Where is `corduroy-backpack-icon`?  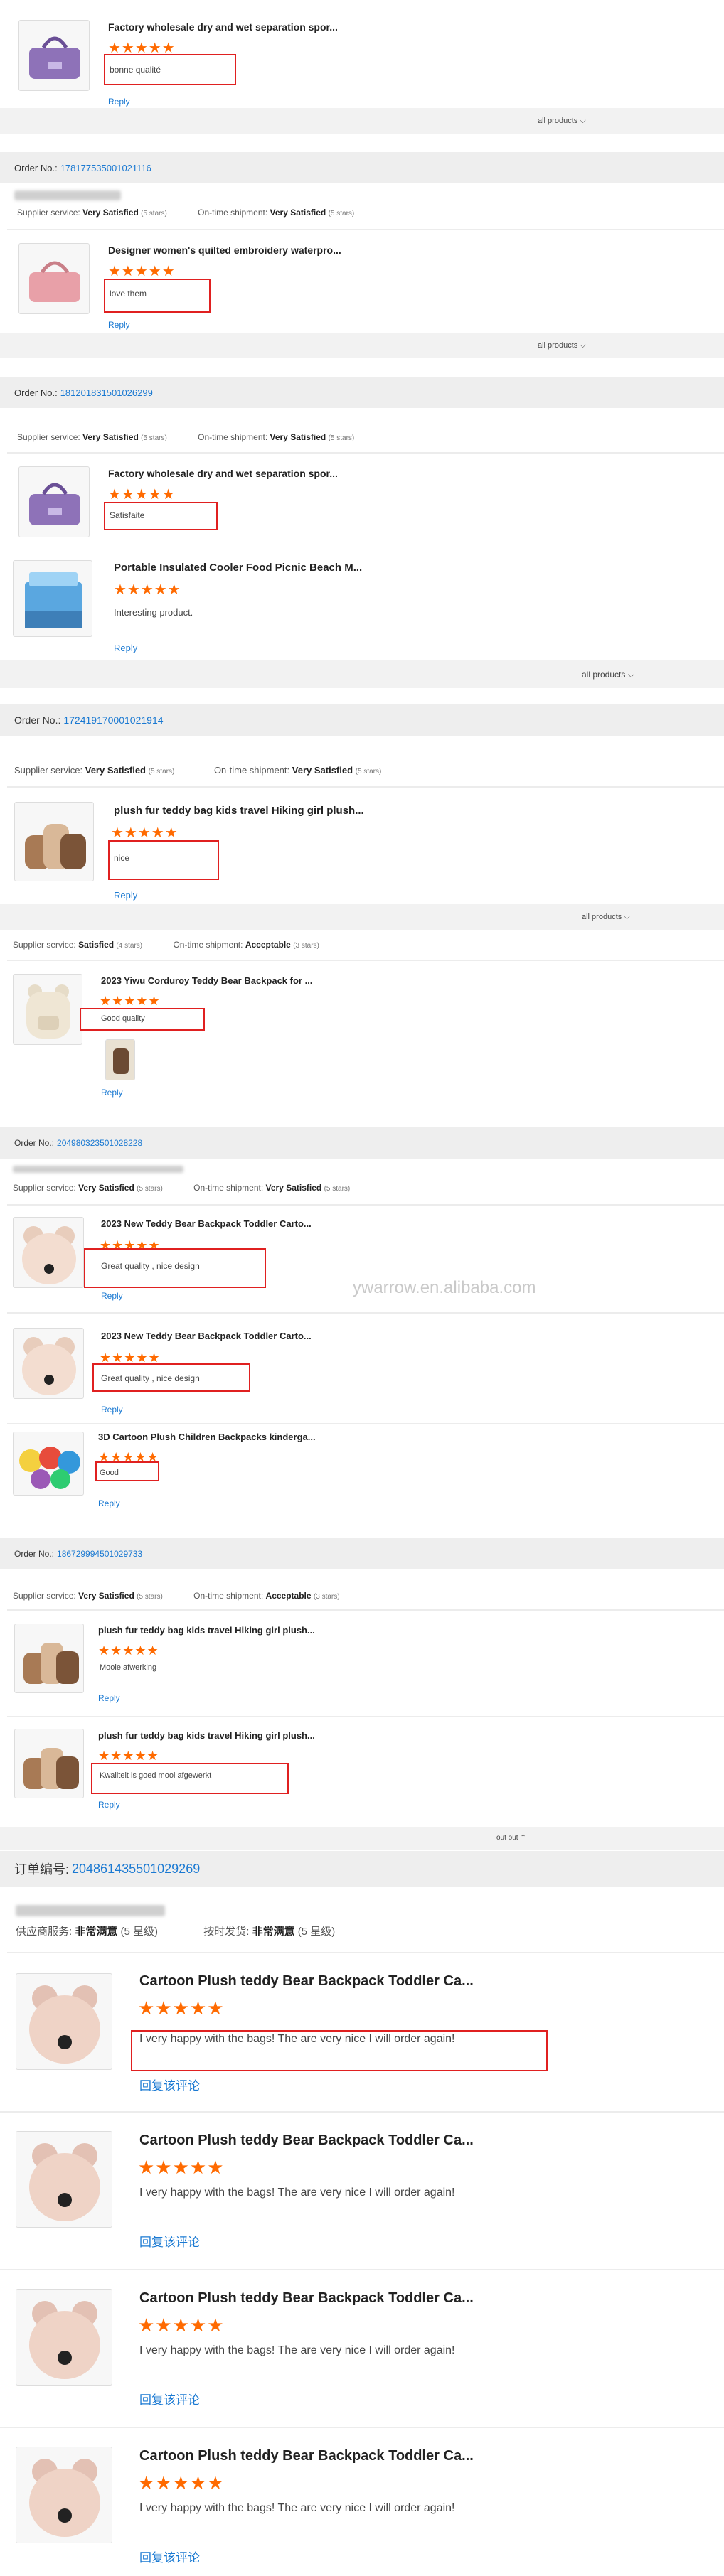 corduroy-backpack-icon is located at coordinates (48, 1011).